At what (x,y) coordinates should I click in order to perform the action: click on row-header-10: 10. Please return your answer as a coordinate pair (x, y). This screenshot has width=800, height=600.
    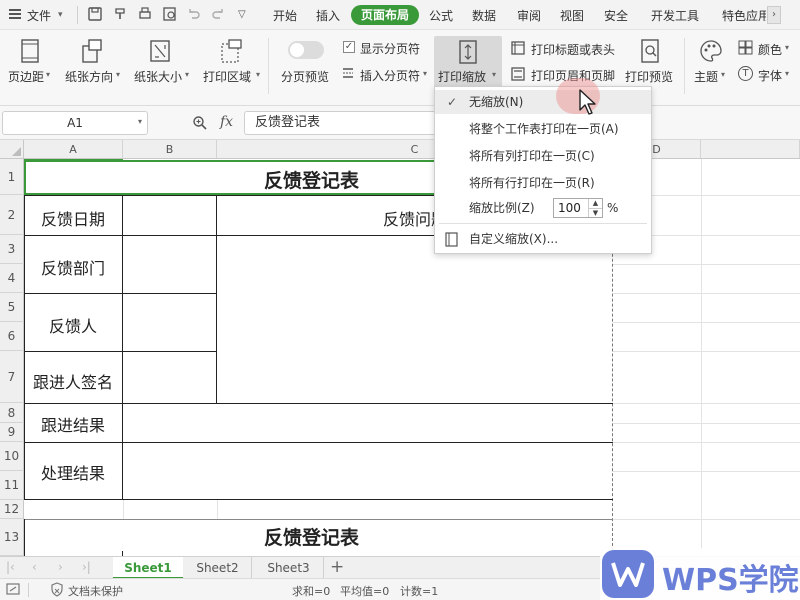
    Looking at the image, I should click on (12, 456).